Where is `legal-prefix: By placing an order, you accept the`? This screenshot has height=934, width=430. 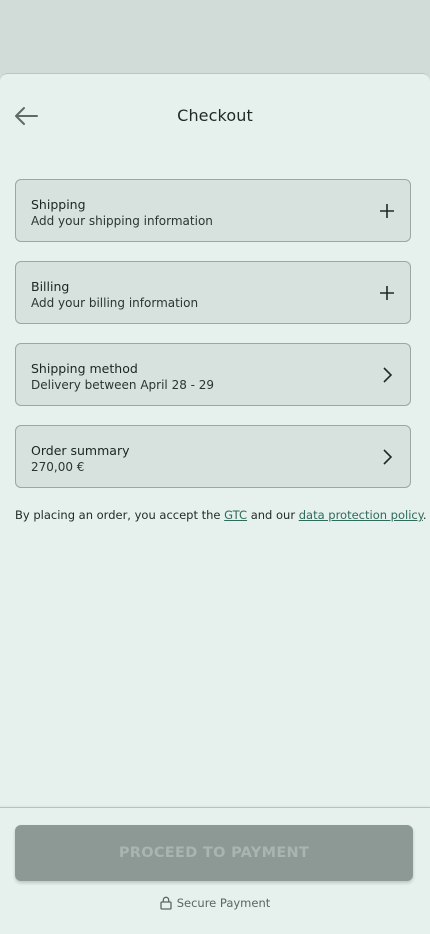 legal-prefix: By placing an order, you accept the is located at coordinates (120, 515).